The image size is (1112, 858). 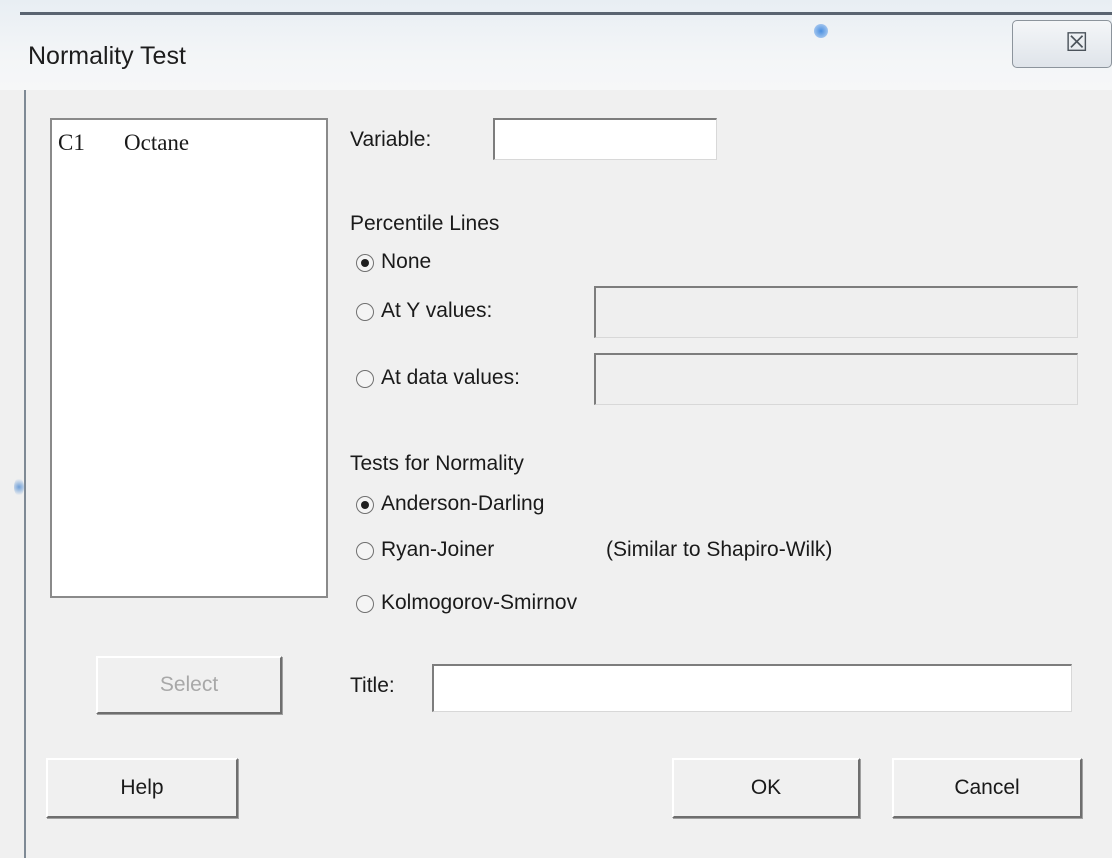 I want to click on window-frame-edge, so click(x=566, y=13).